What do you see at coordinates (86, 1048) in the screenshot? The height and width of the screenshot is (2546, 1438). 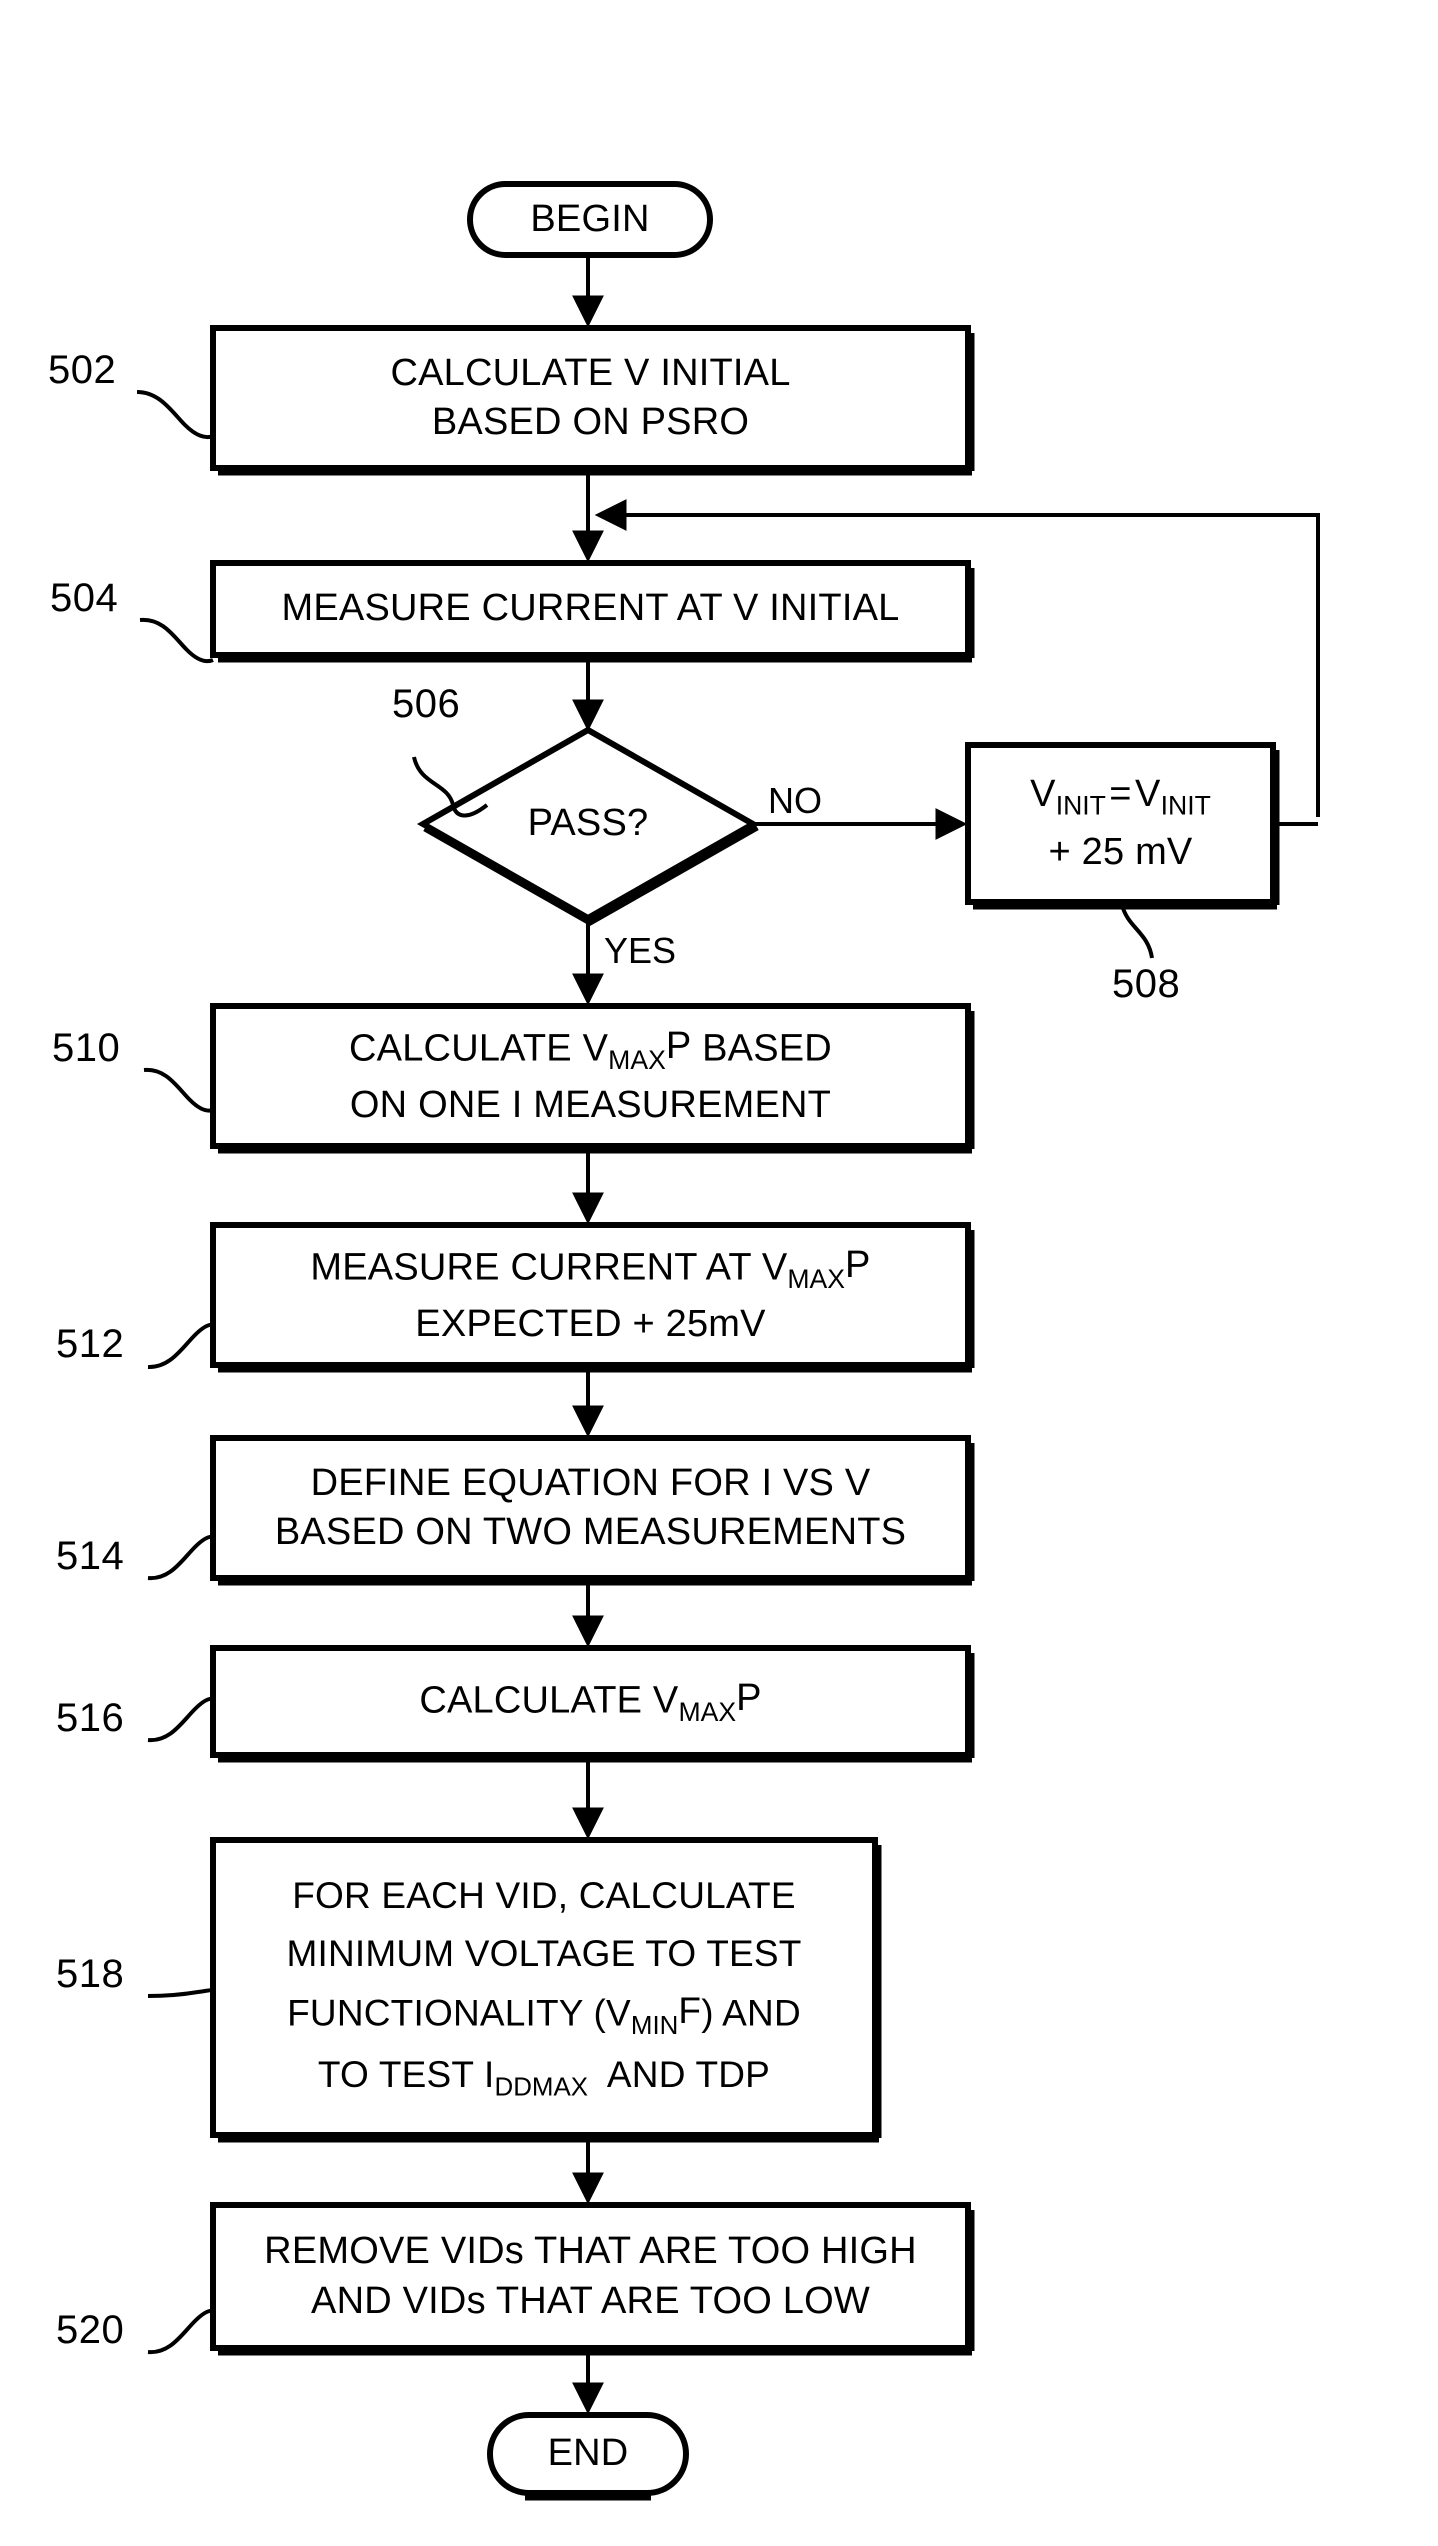 I see `ref-510: 510` at bounding box center [86, 1048].